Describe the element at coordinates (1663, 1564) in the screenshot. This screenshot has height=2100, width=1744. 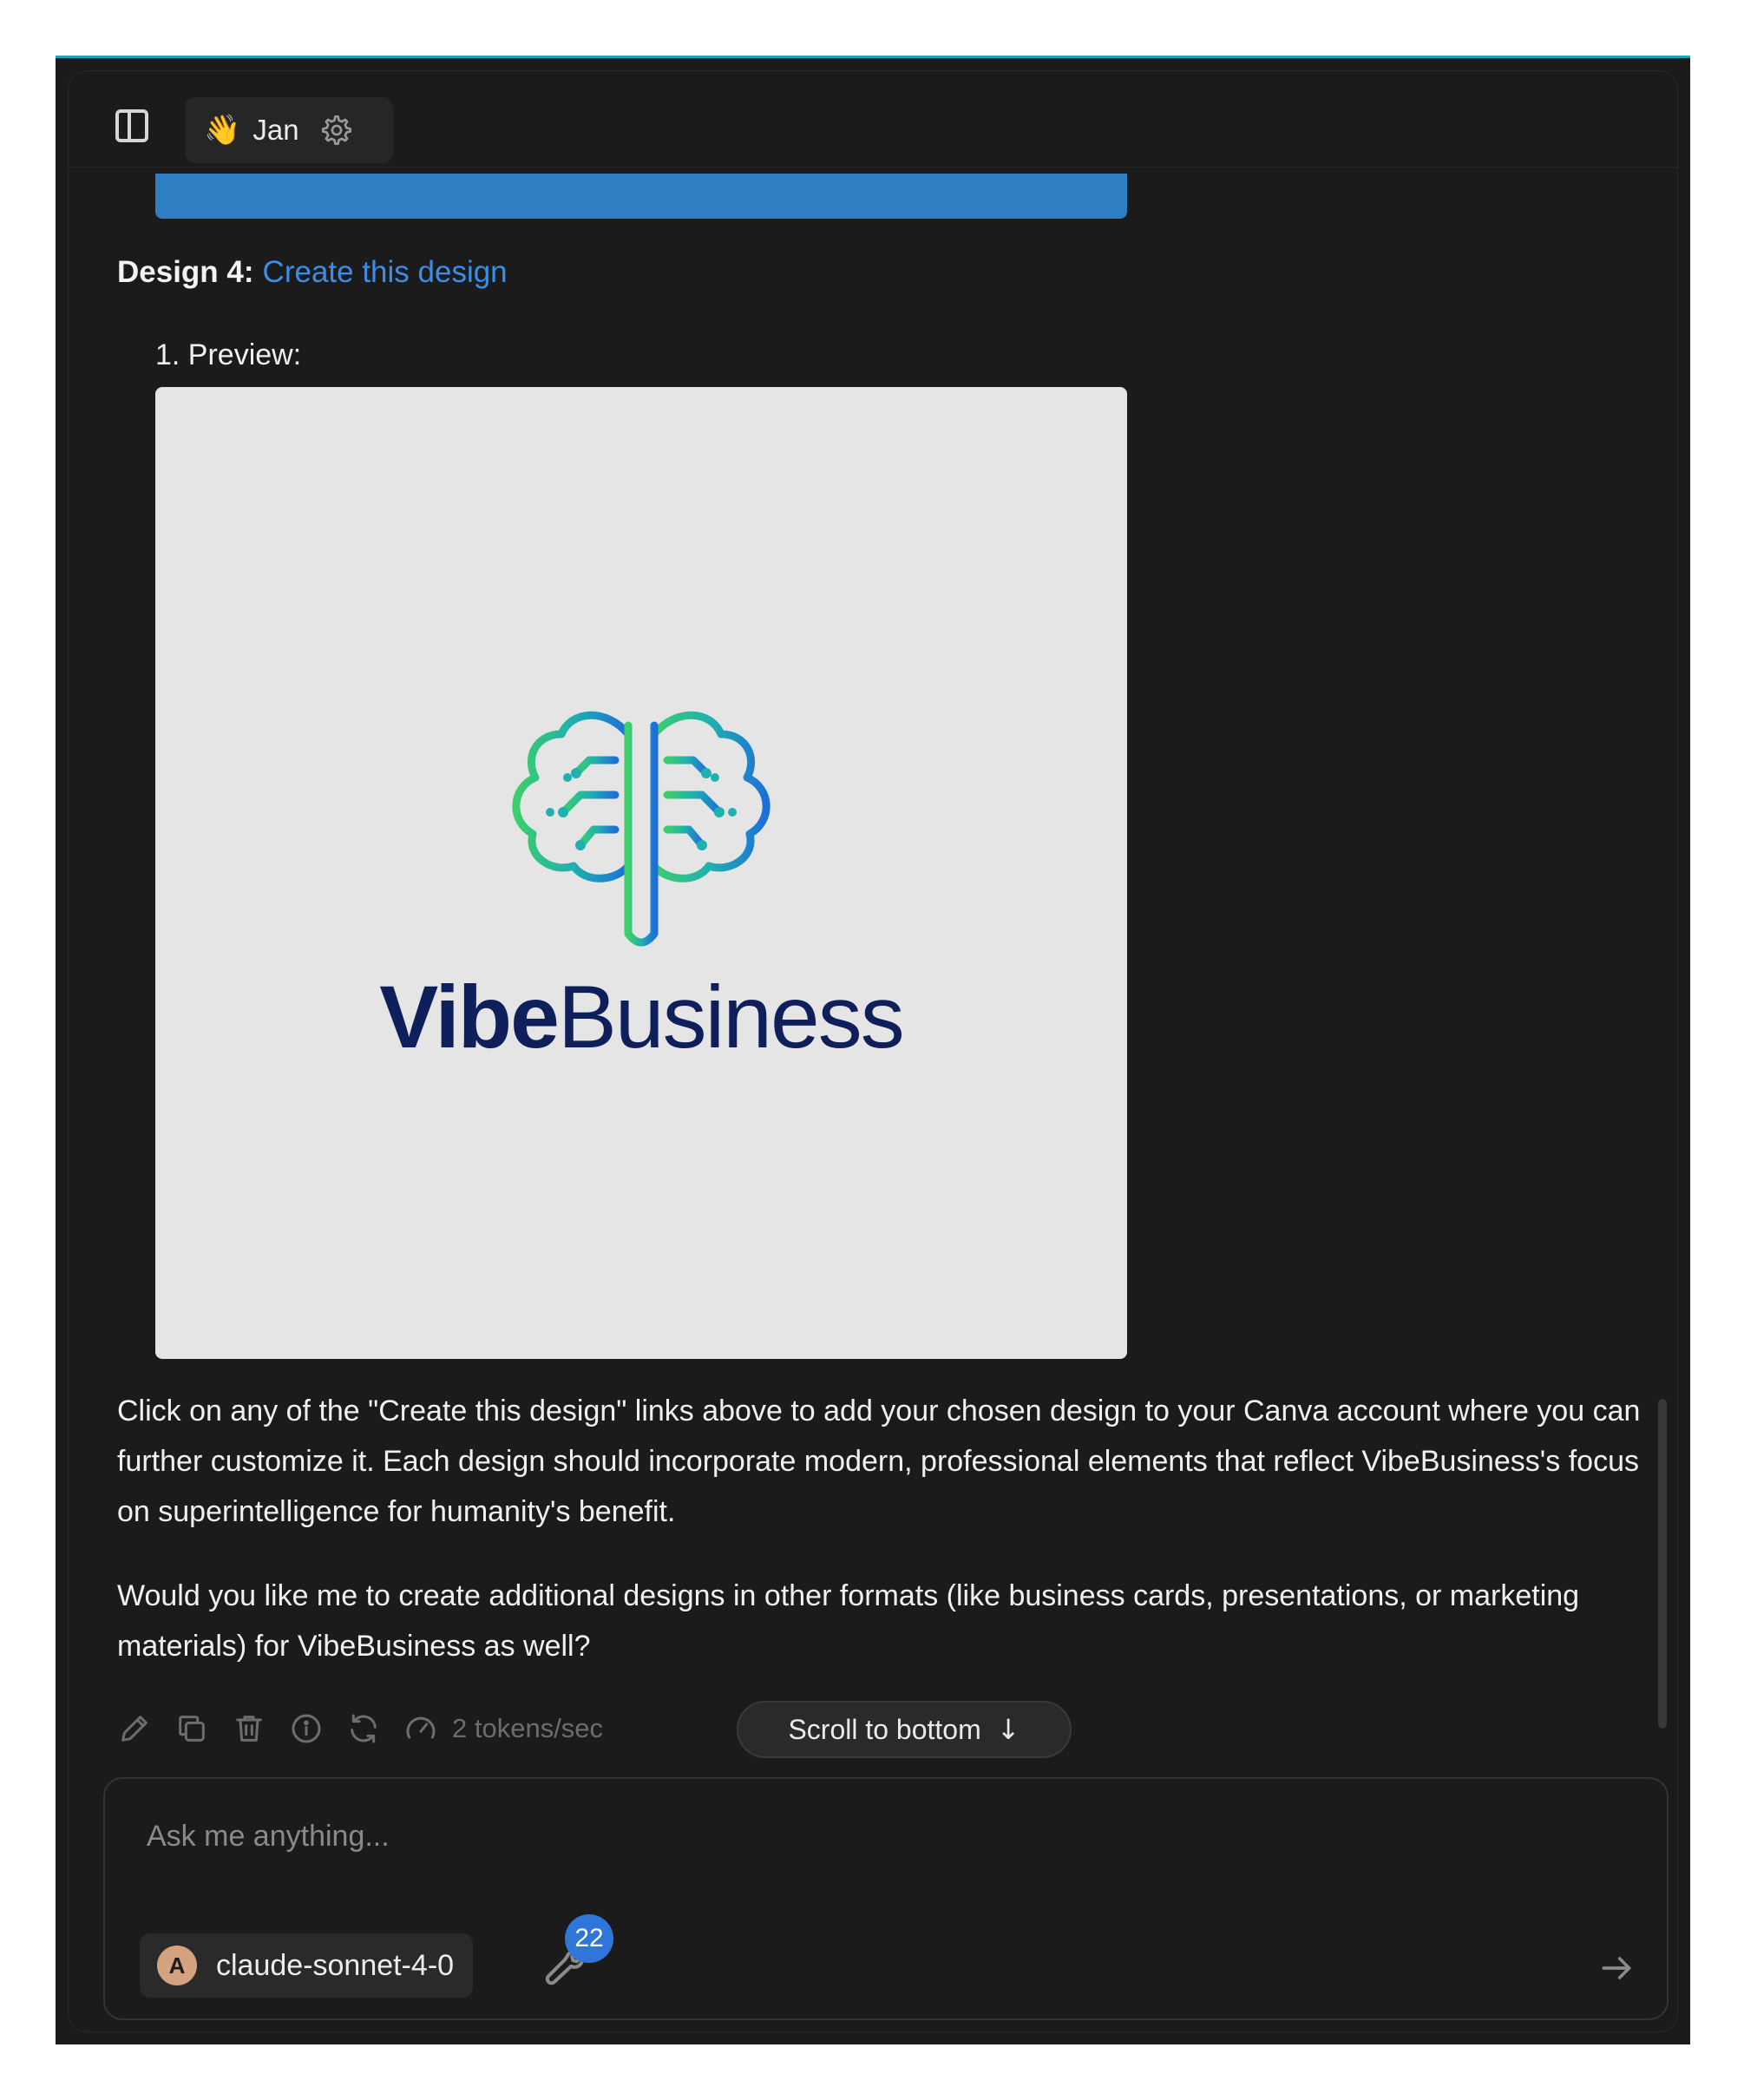
I see `scrollbar` at that location.